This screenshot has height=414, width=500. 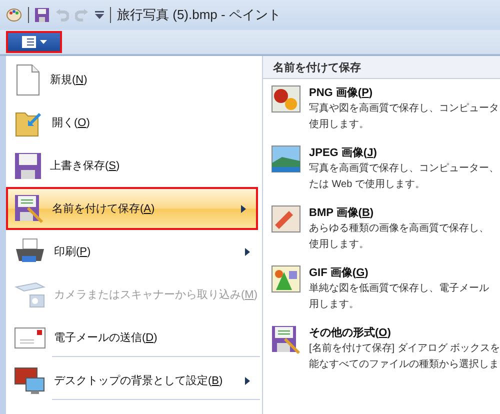 I want to click on format-option-description: あらゆる種類の画像を高画質で保存し、, so click(x=399, y=229).